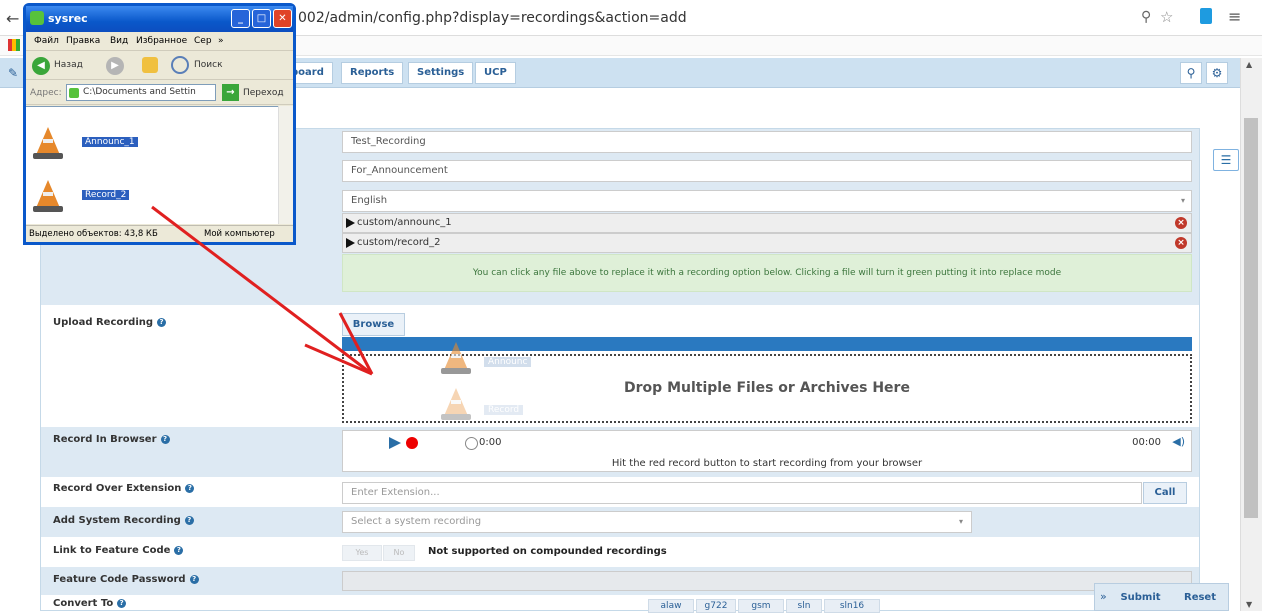 Image resolution: width=1262 pixels, height=613 pixels. I want to click on volume-icon: ◀), so click(1178, 441).